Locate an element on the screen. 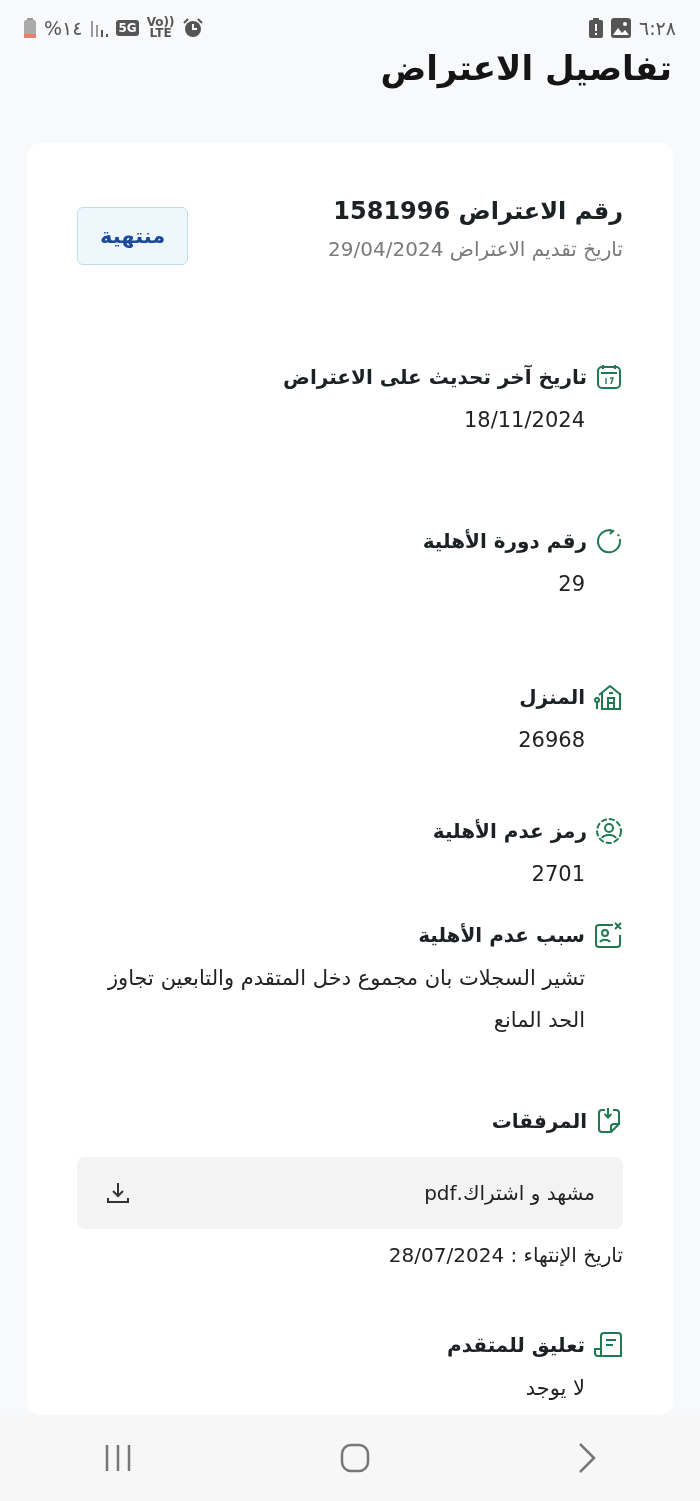 This screenshot has height=1501, width=700. section-label: تعليق للمتقدم is located at coordinates (516, 1345).